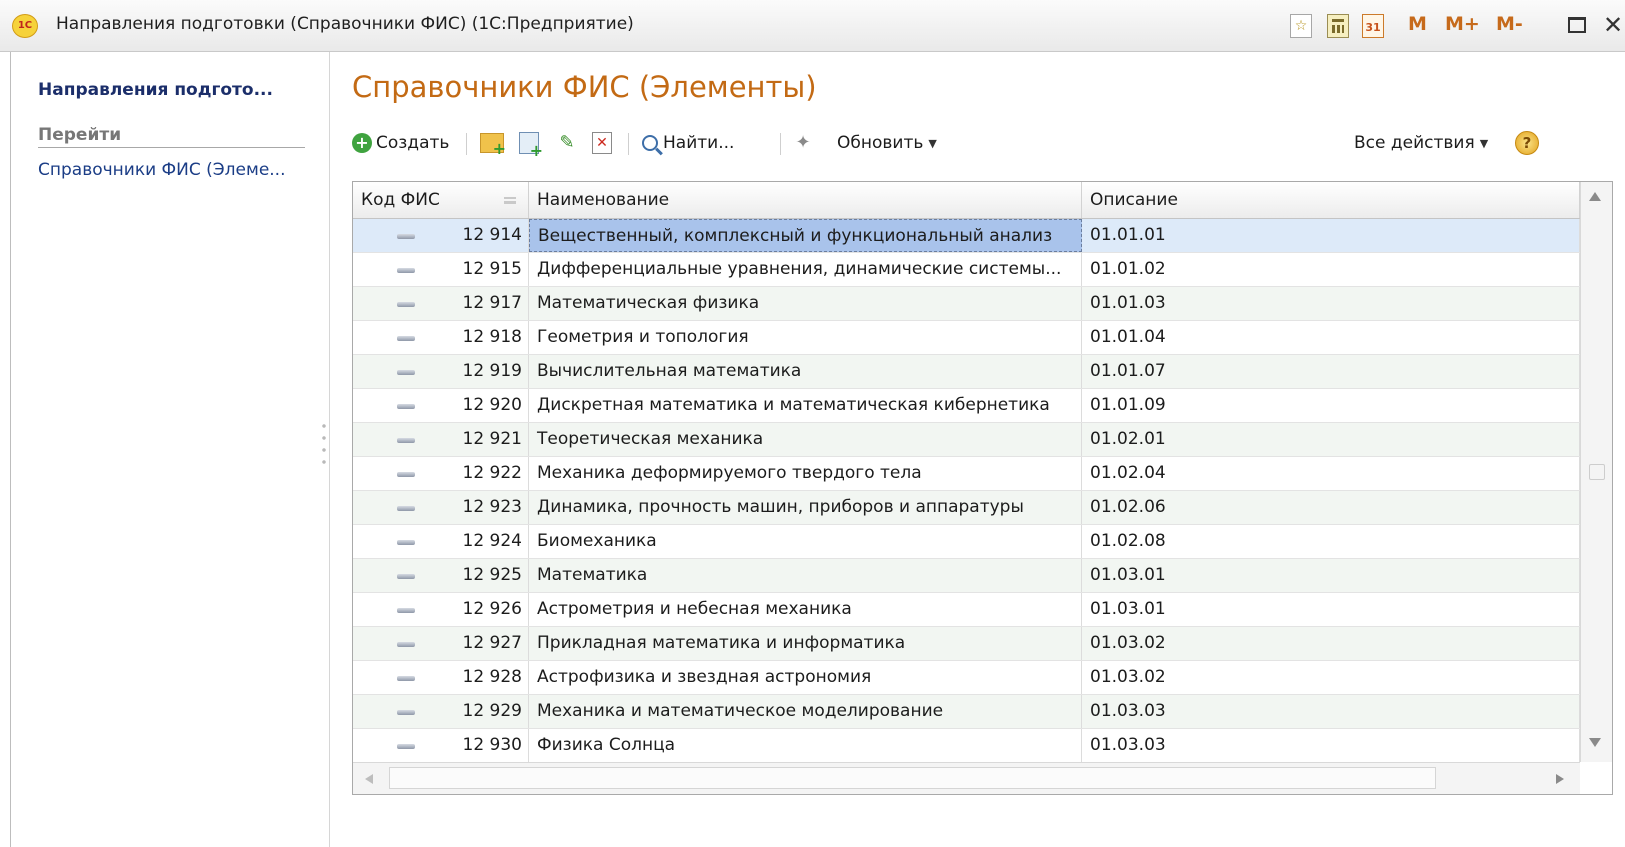 This screenshot has width=1625, height=847. I want to click on calendar-icon: 31, so click(1373, 26).